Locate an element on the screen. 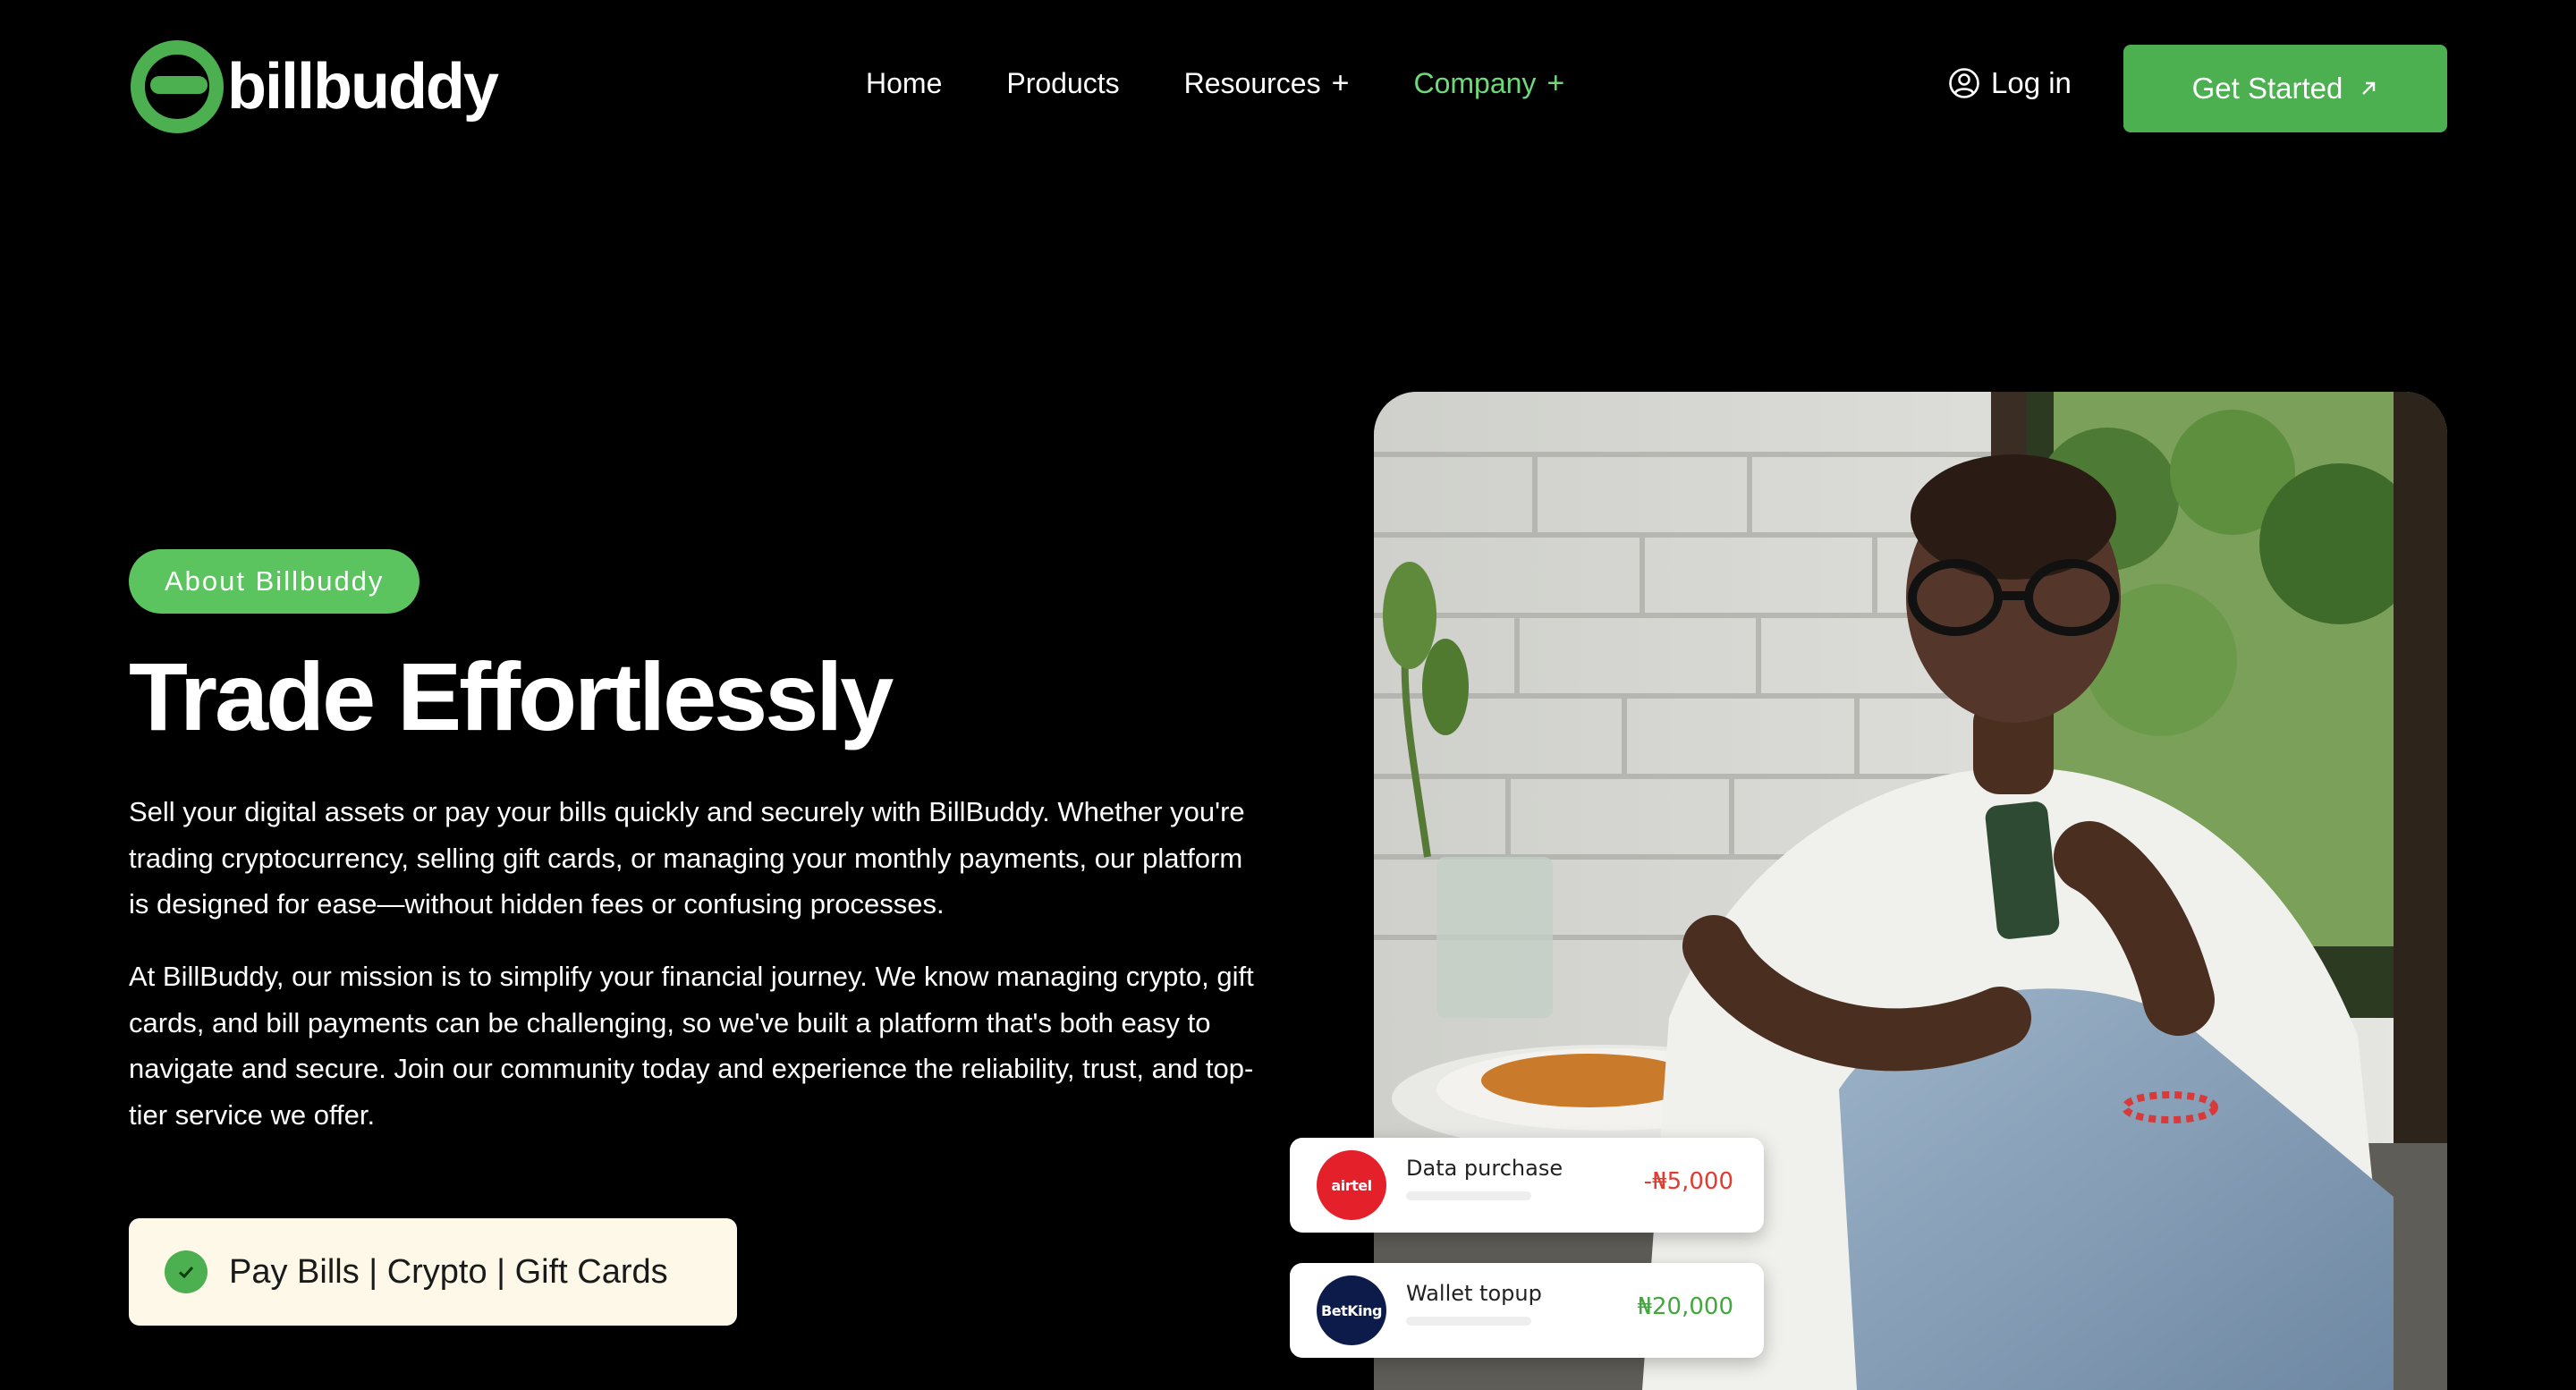 This screenshot has width=2576, height=1390. airtel-logo-icon: airtel is located at coordinates (1351, 1185).